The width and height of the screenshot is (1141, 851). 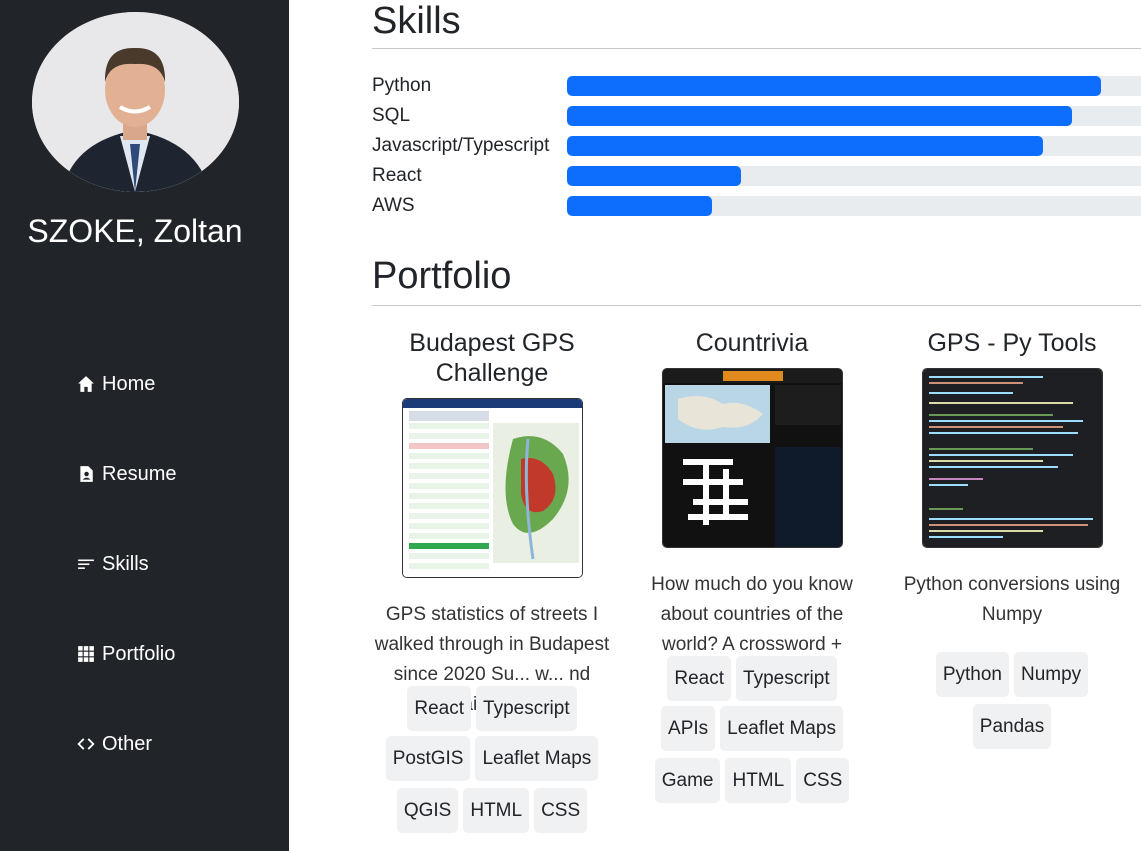 I want to click on tag-list: Pandas, so click(x=1012, y=726).